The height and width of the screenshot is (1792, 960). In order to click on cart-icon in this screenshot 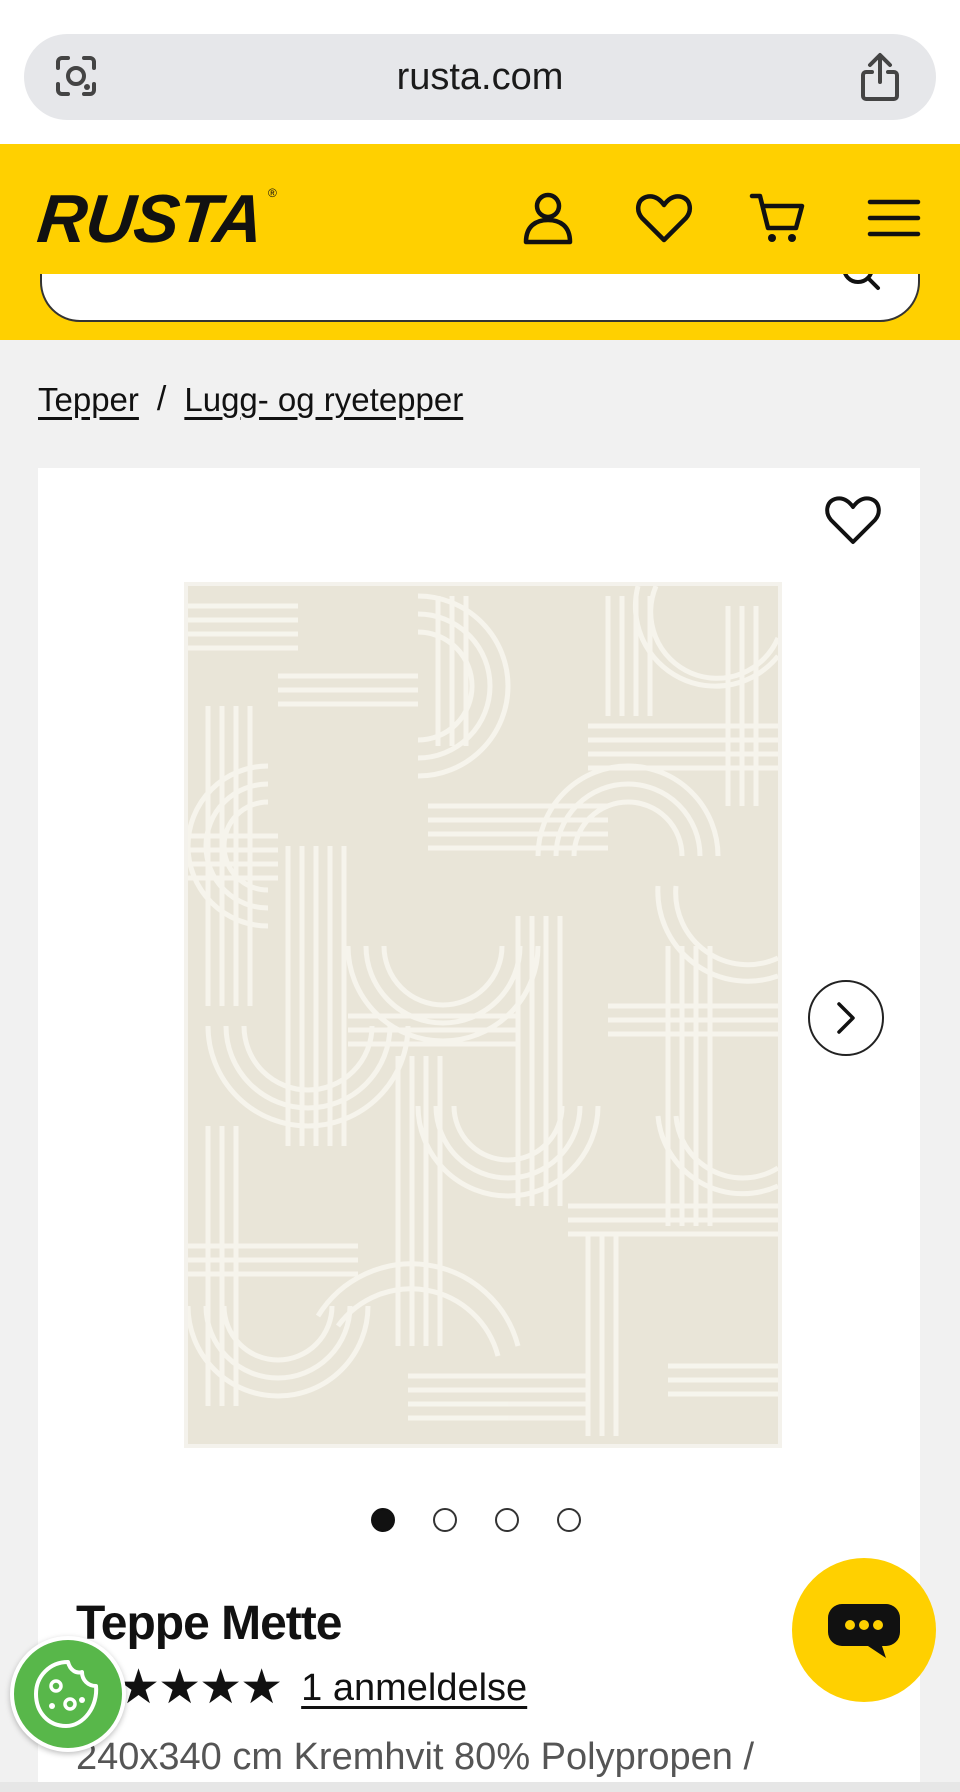, I will do `click(778, 218)`.